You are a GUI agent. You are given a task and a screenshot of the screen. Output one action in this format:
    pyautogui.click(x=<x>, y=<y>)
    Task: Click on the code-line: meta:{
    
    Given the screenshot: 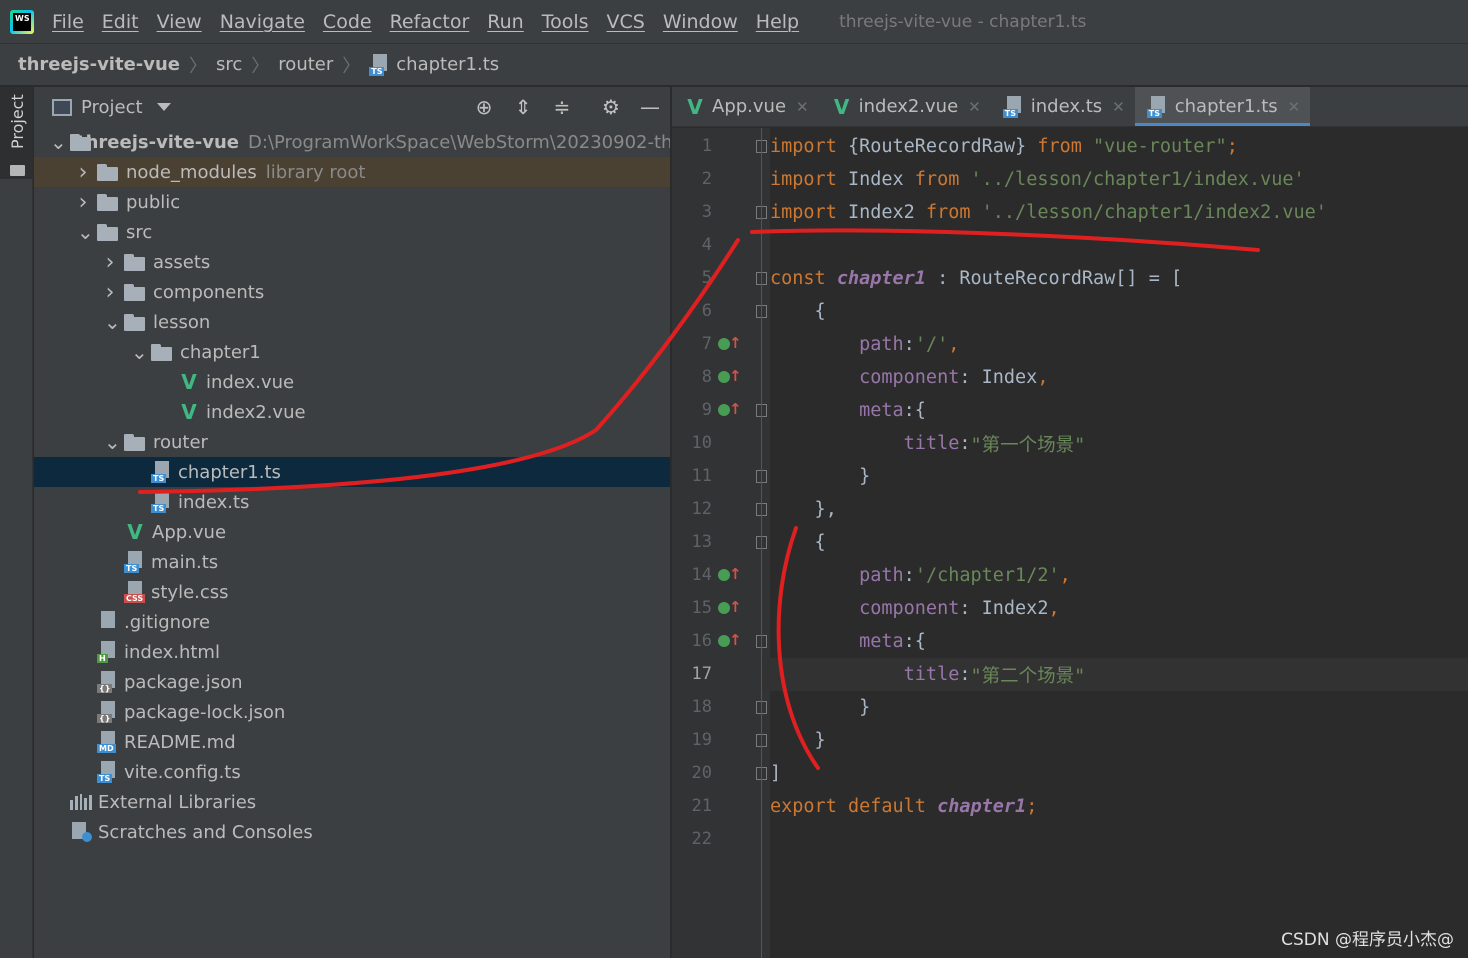 What is the action you would take?
    pyautogui.click(x=1119, y=410)
    